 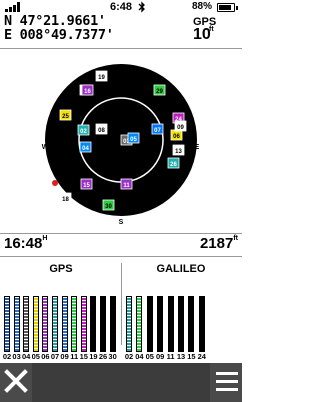 What do you see at coordinates (157, 131) in the screenshot?
I see `satellite-id: 07` at bounding box center [157, 131].